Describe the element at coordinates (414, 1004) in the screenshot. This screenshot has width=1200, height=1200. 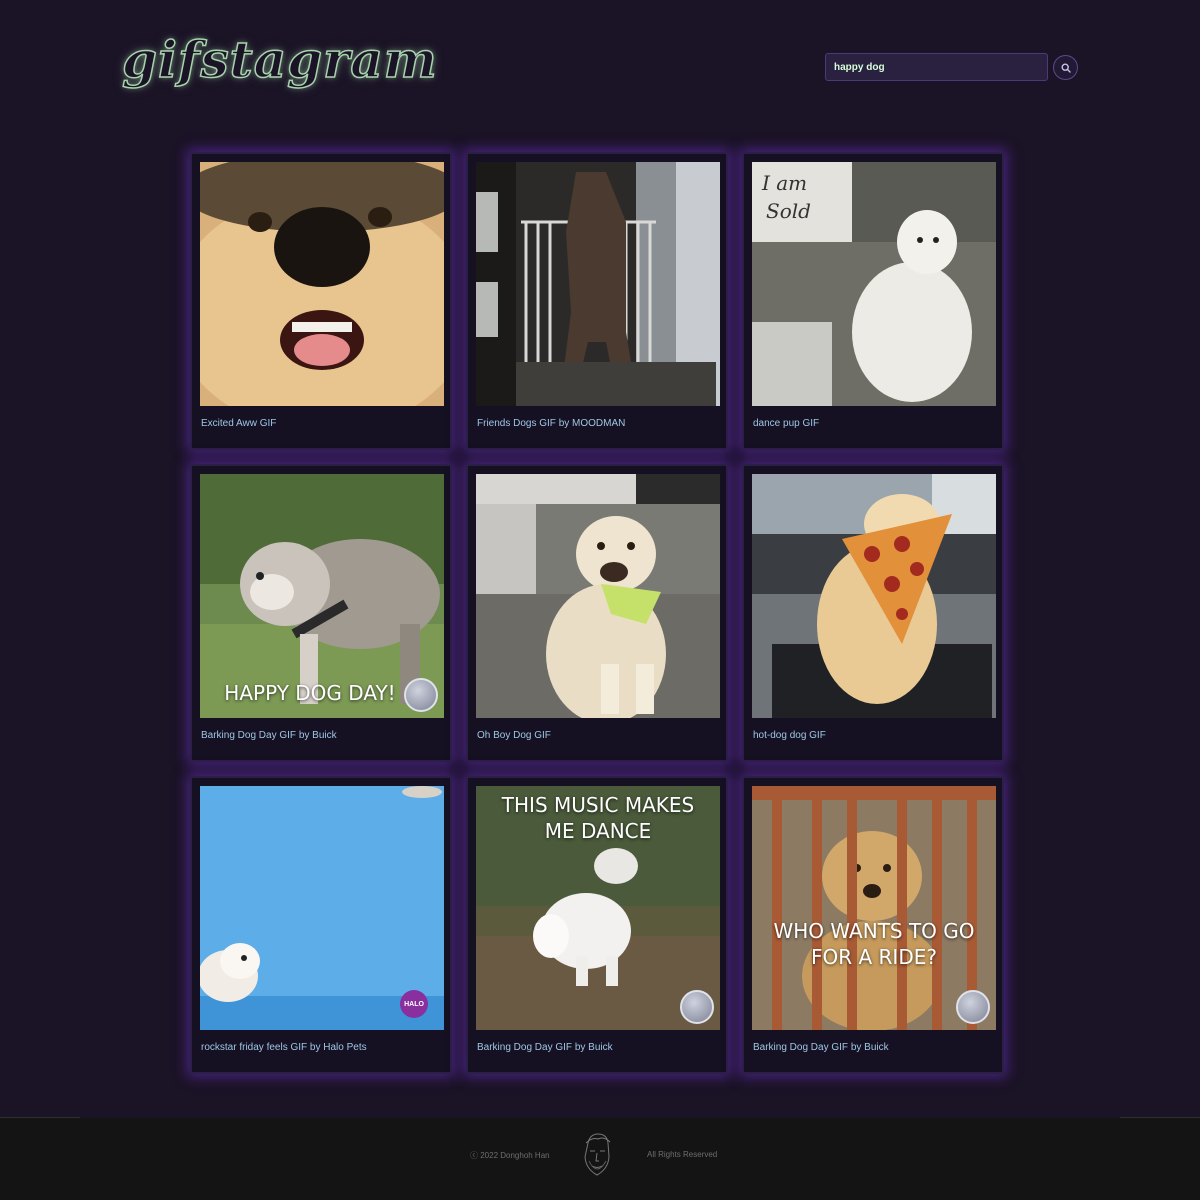
I see `halo-pets-logo-icon: HALO` at that location.